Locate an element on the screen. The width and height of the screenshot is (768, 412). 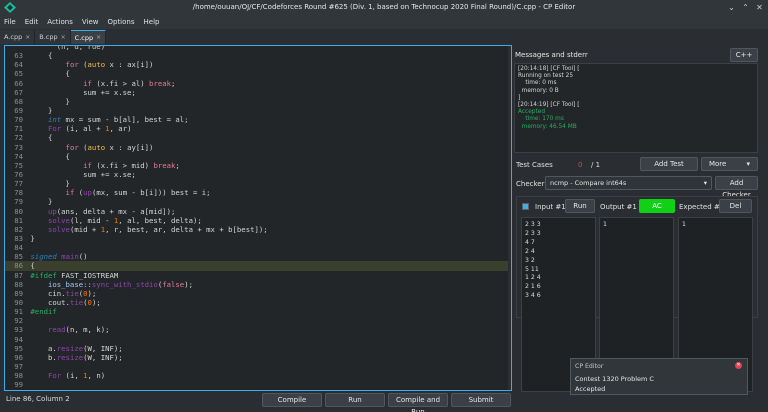
delete-test-button: Del is located at coordinates (735, 206).